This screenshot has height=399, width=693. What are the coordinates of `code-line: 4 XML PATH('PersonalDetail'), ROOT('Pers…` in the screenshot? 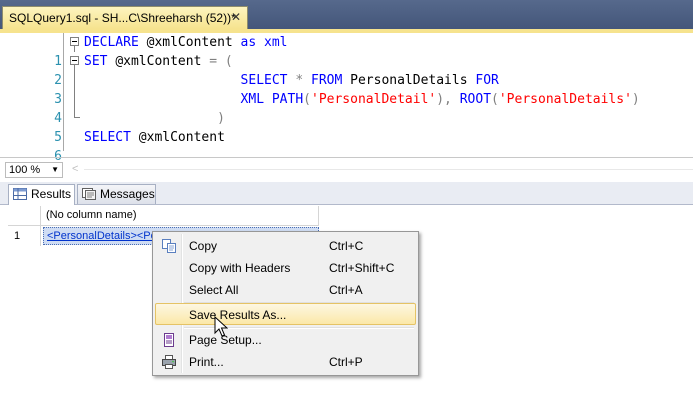 It's located at (346, 108).